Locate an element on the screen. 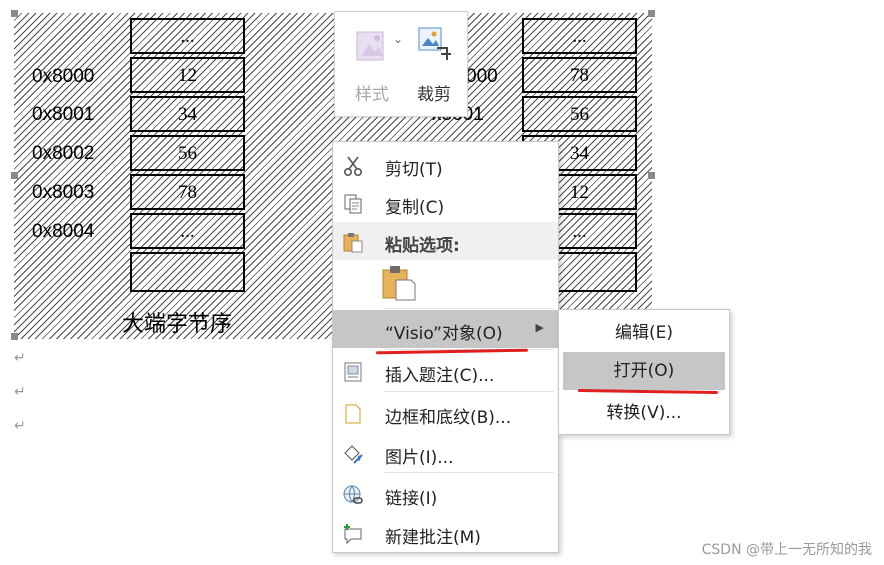  crop-label: 裁剪 is located at coordinates (434, 95).